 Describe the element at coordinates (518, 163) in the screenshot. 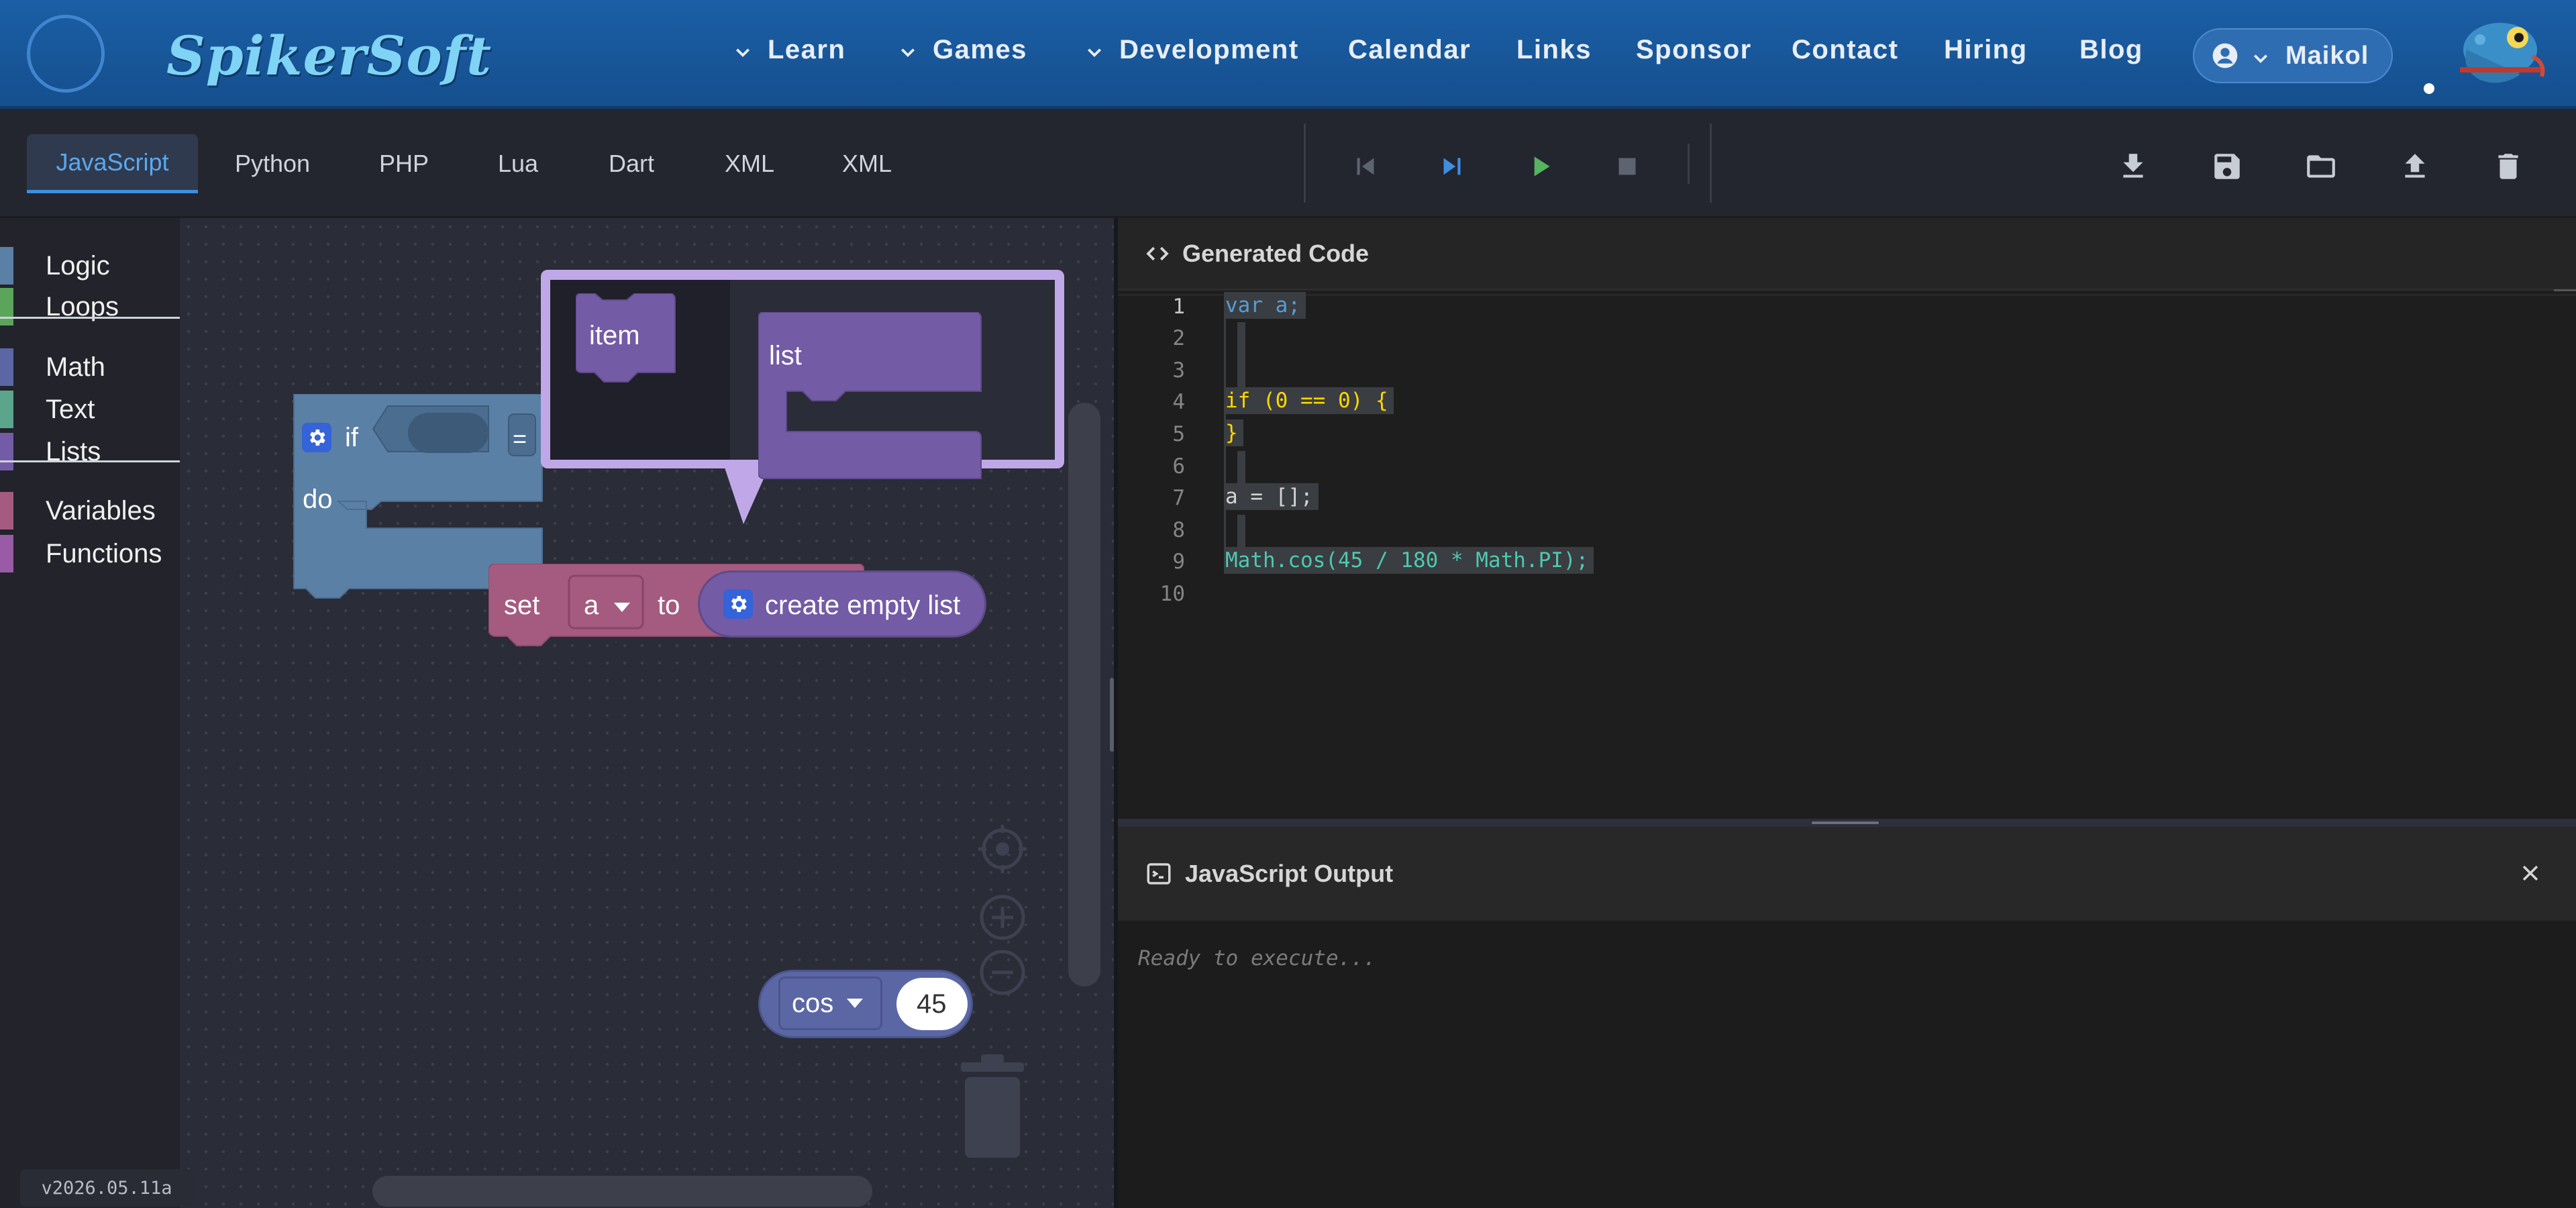

I see `tab-lua: Lua` at that location.